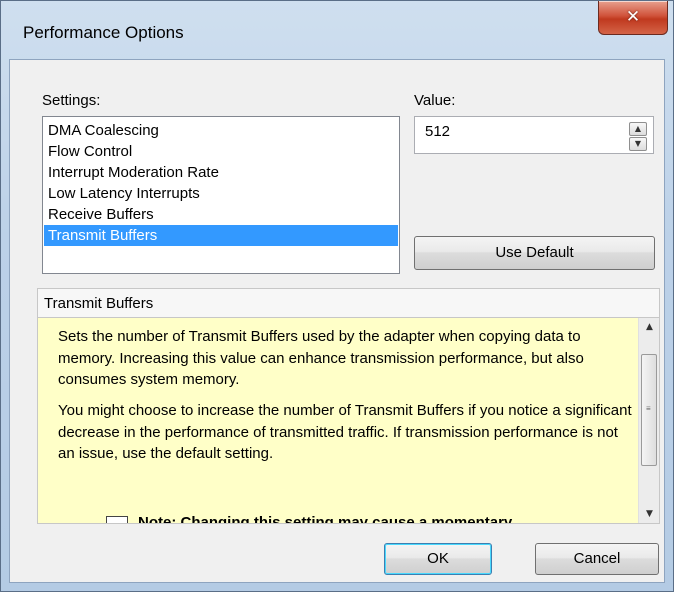 The width and height of the screenshot is (674, 592). I want to click on value-input: 512, so click(437, 131).